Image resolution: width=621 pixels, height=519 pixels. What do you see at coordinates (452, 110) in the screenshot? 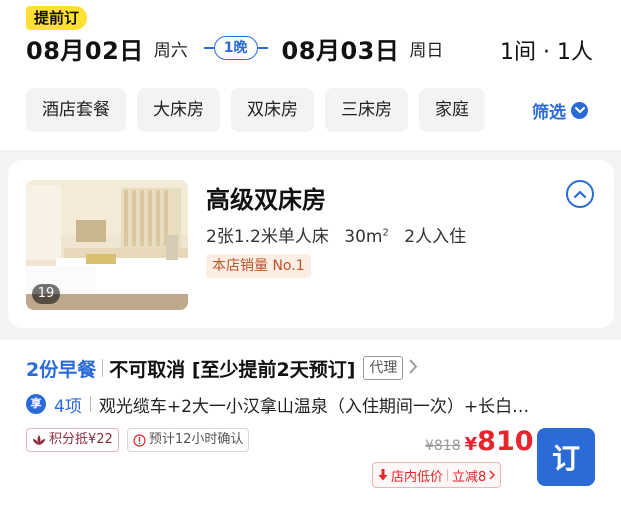
I see `filter-chip-family: 家庭` at bounding box center [452, 110].